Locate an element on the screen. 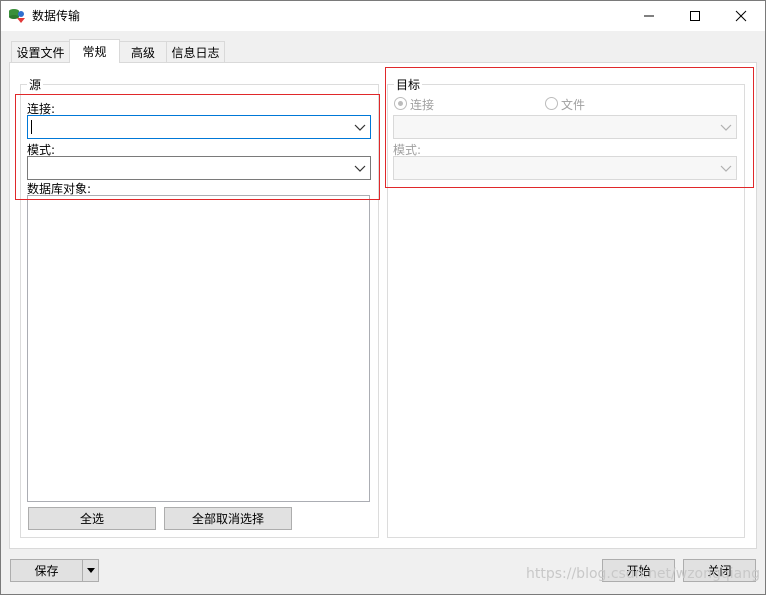 The height and width of the screenshot is (595, 766). tab-general: 常规 is located at coordinates (94, 51).